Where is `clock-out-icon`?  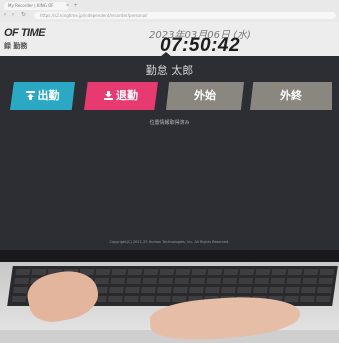
clock-out-icon is located at coordinates (108, 95).